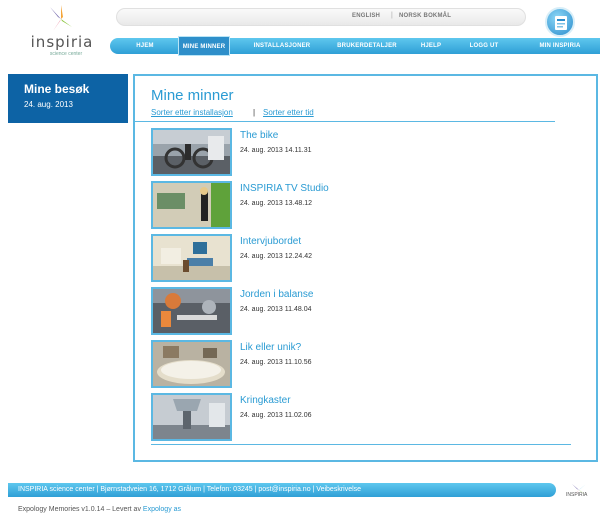  I want to click on sort-by-installation-link: Sorter etter installasjon, so click(192, 112).